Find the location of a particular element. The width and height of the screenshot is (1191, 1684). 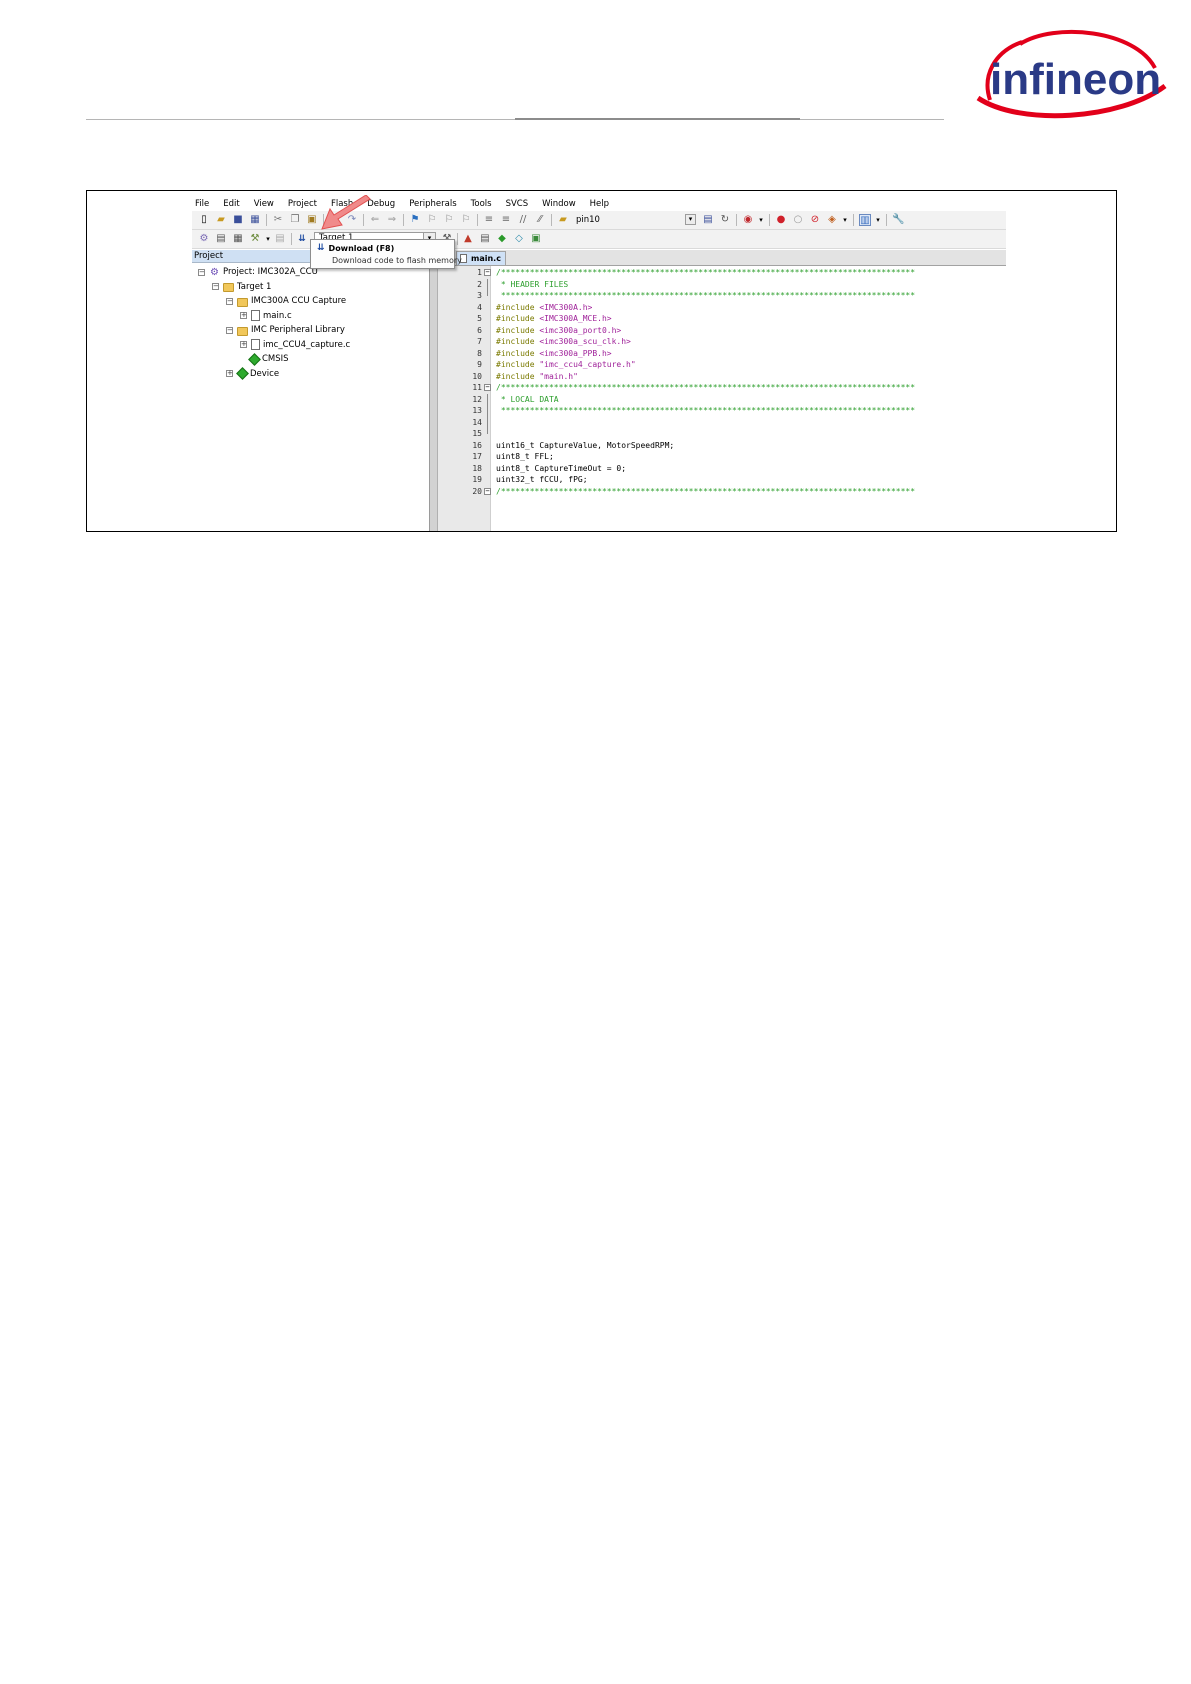

pane-splitter is located at coordinates (434, 390).